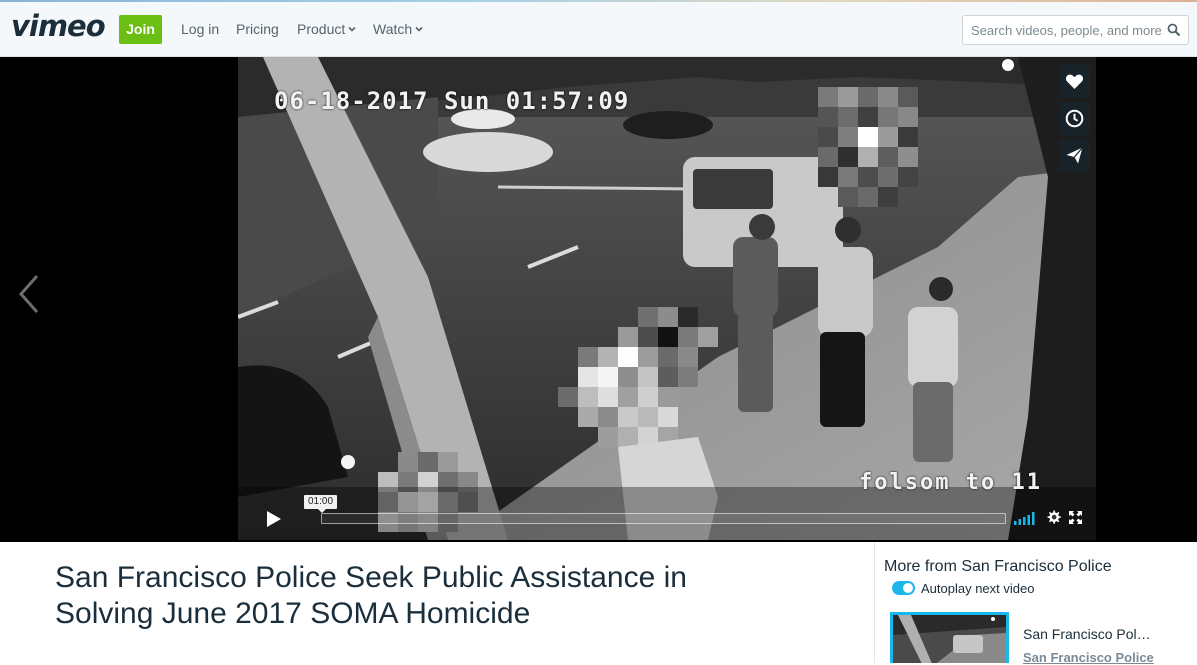  I want to click on watch-menu: Watch, so click(398, 29).